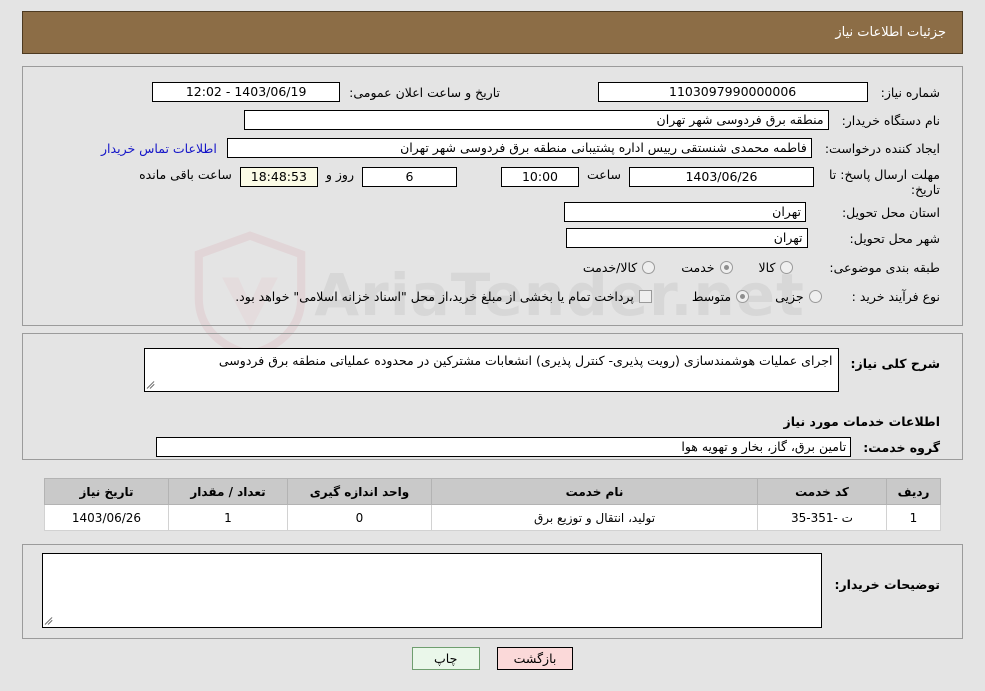  I want to click on description-label: شرح کلی نیاز:, so click(895, 363).